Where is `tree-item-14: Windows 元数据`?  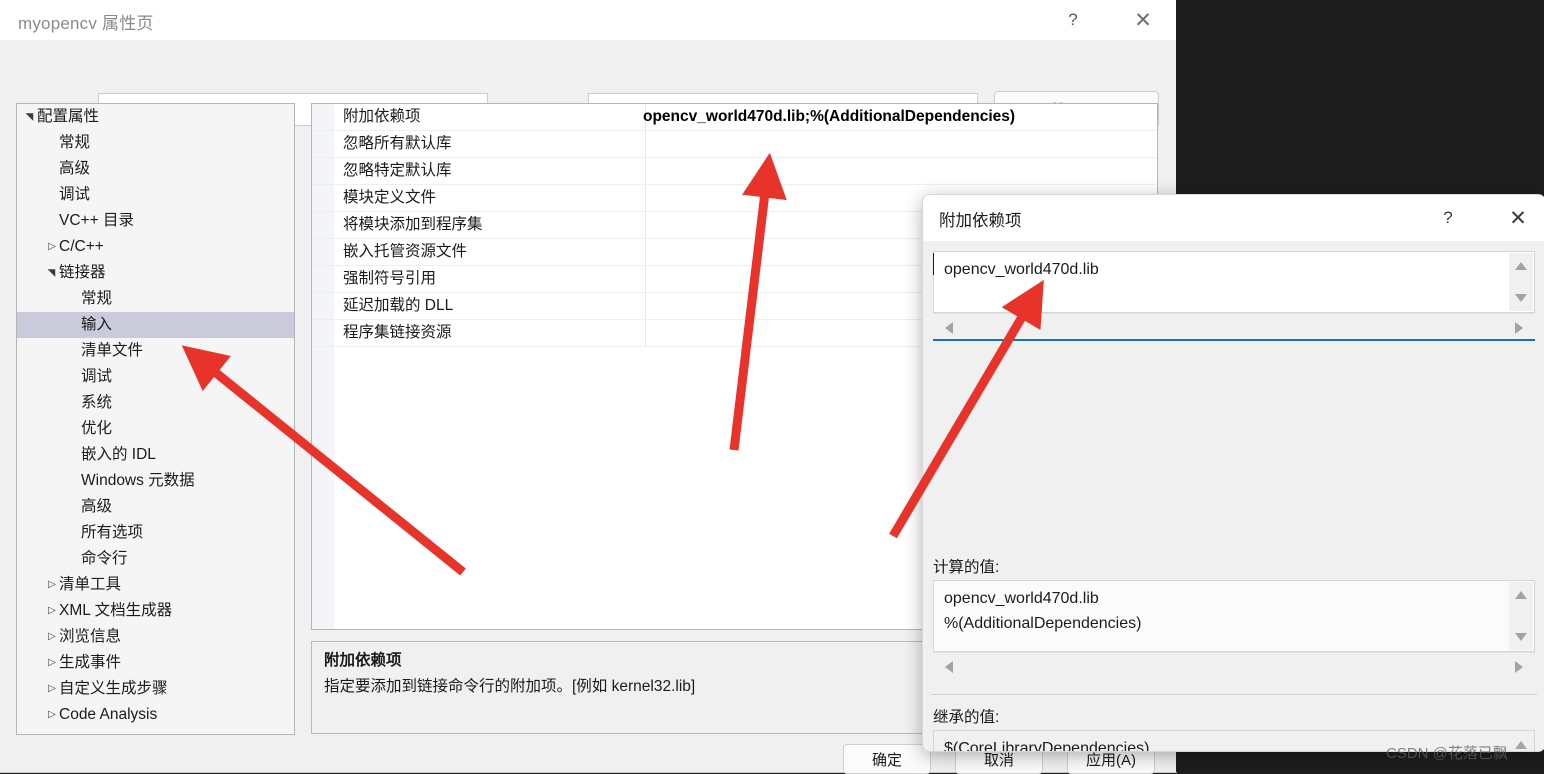 tree-item-14: Windows 元数据 is located at coordinates (155, 481).